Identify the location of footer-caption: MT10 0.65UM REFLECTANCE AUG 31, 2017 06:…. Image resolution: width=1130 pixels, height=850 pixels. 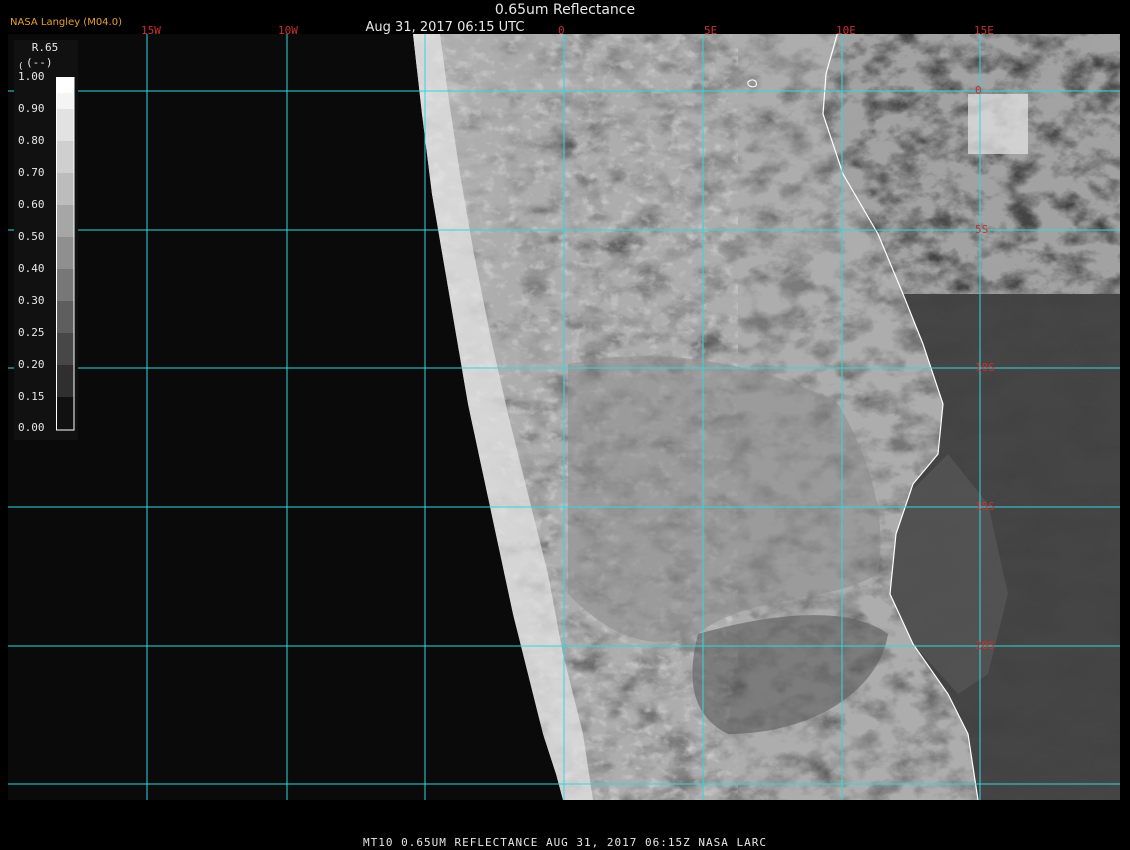
(565, 842).